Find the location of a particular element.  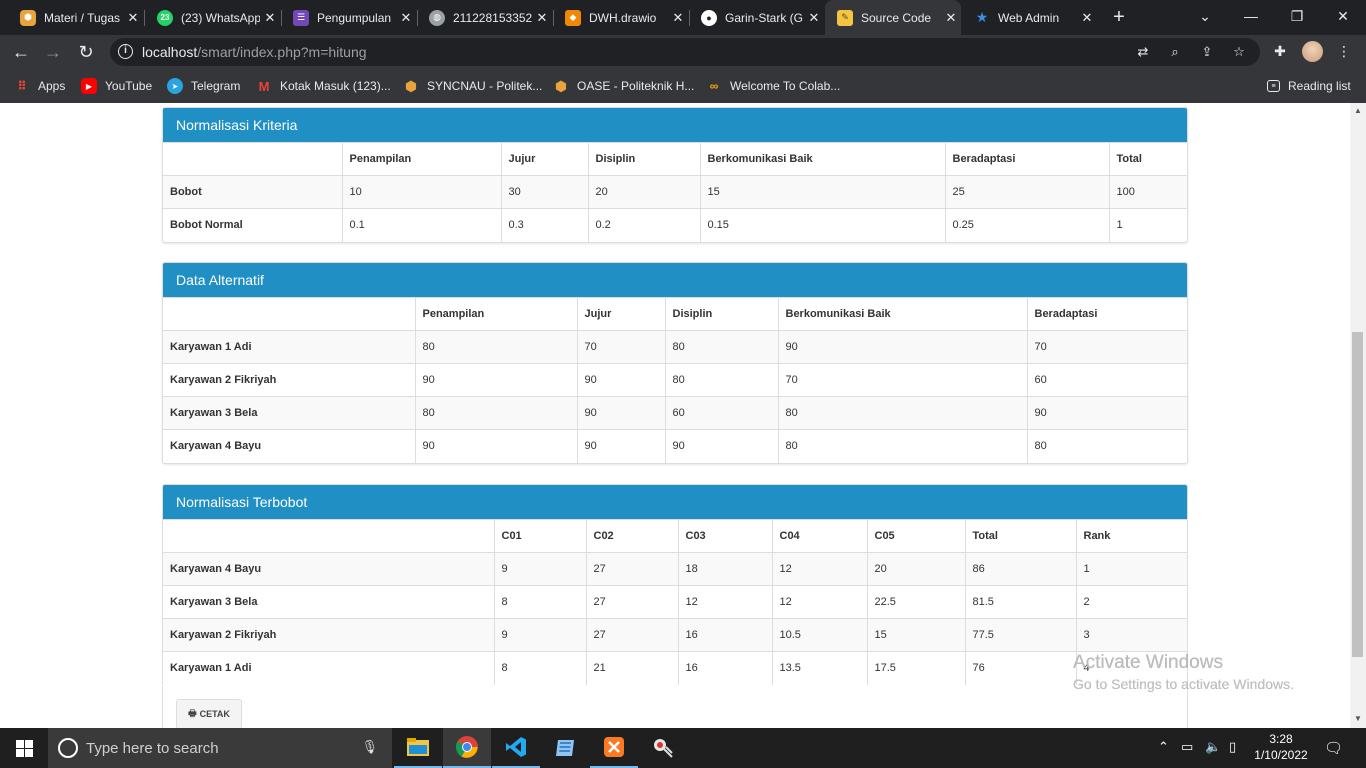

reading-list: ≡ Reading list is located at coordinates (1309, 86).